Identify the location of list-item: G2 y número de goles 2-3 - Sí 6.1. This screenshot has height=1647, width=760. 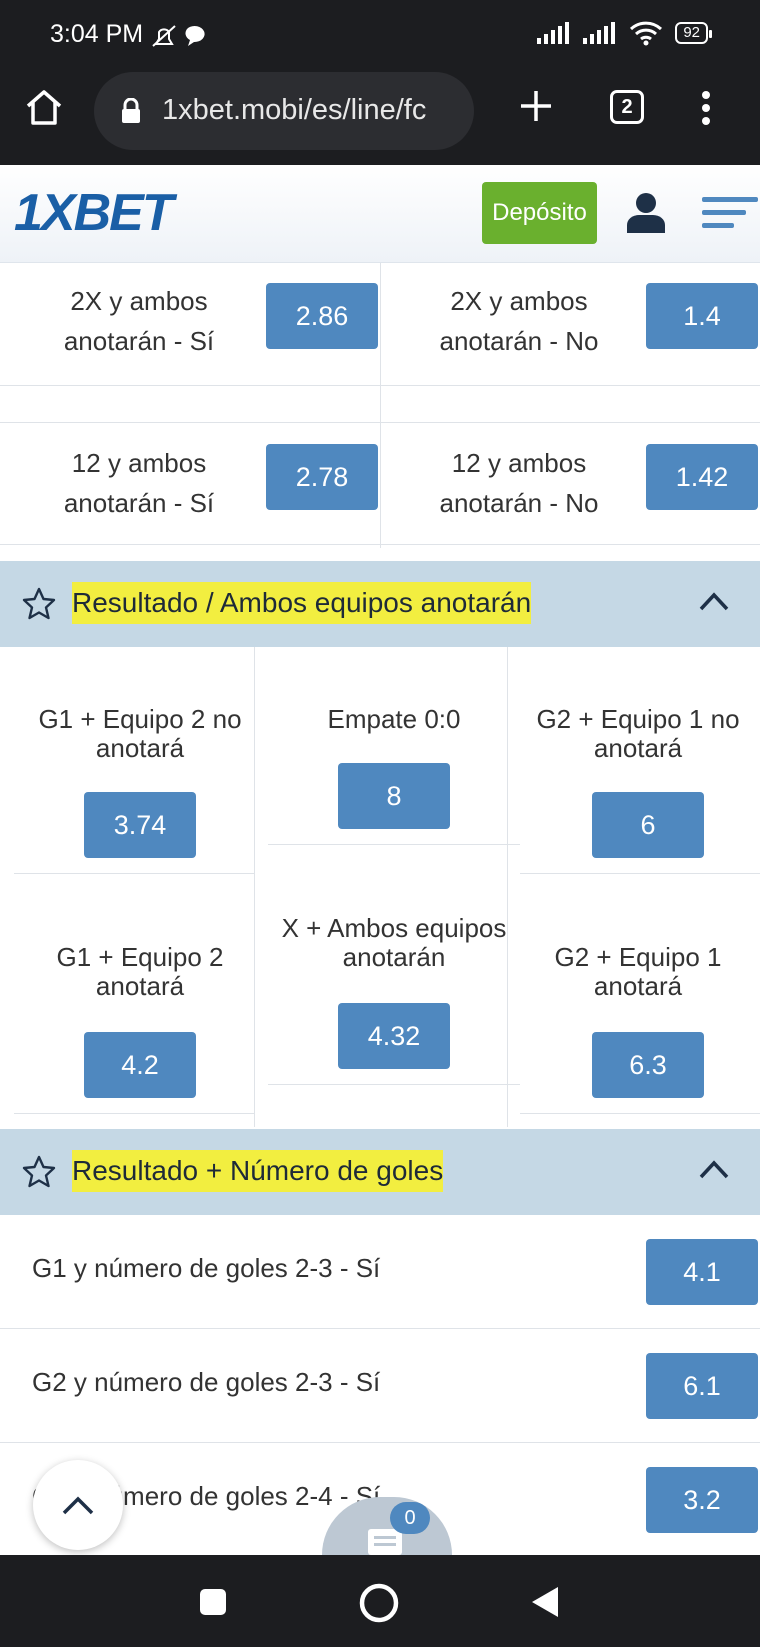
(380, 1386).